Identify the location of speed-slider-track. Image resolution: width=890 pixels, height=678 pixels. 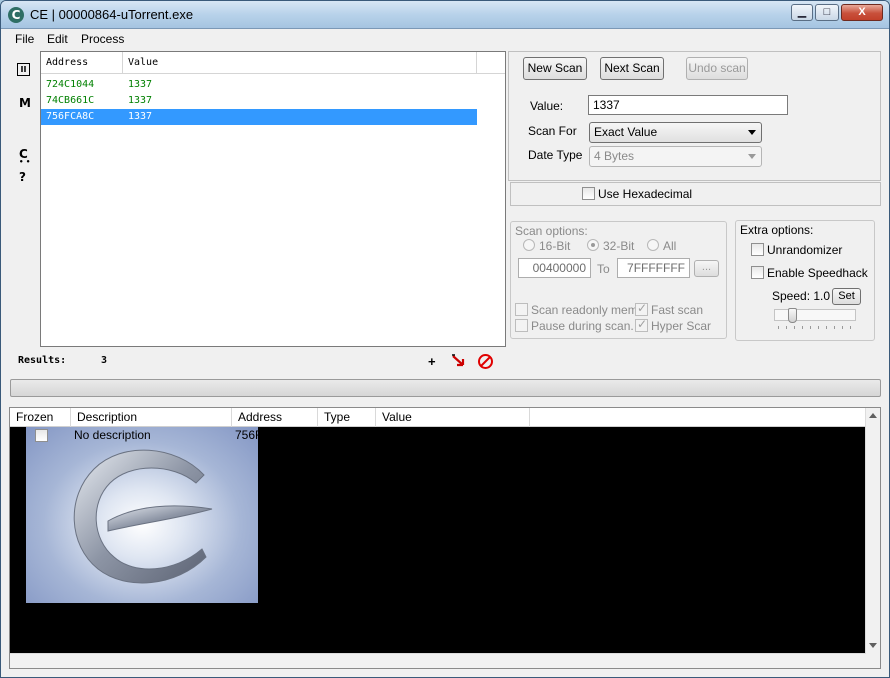
(815, 315).